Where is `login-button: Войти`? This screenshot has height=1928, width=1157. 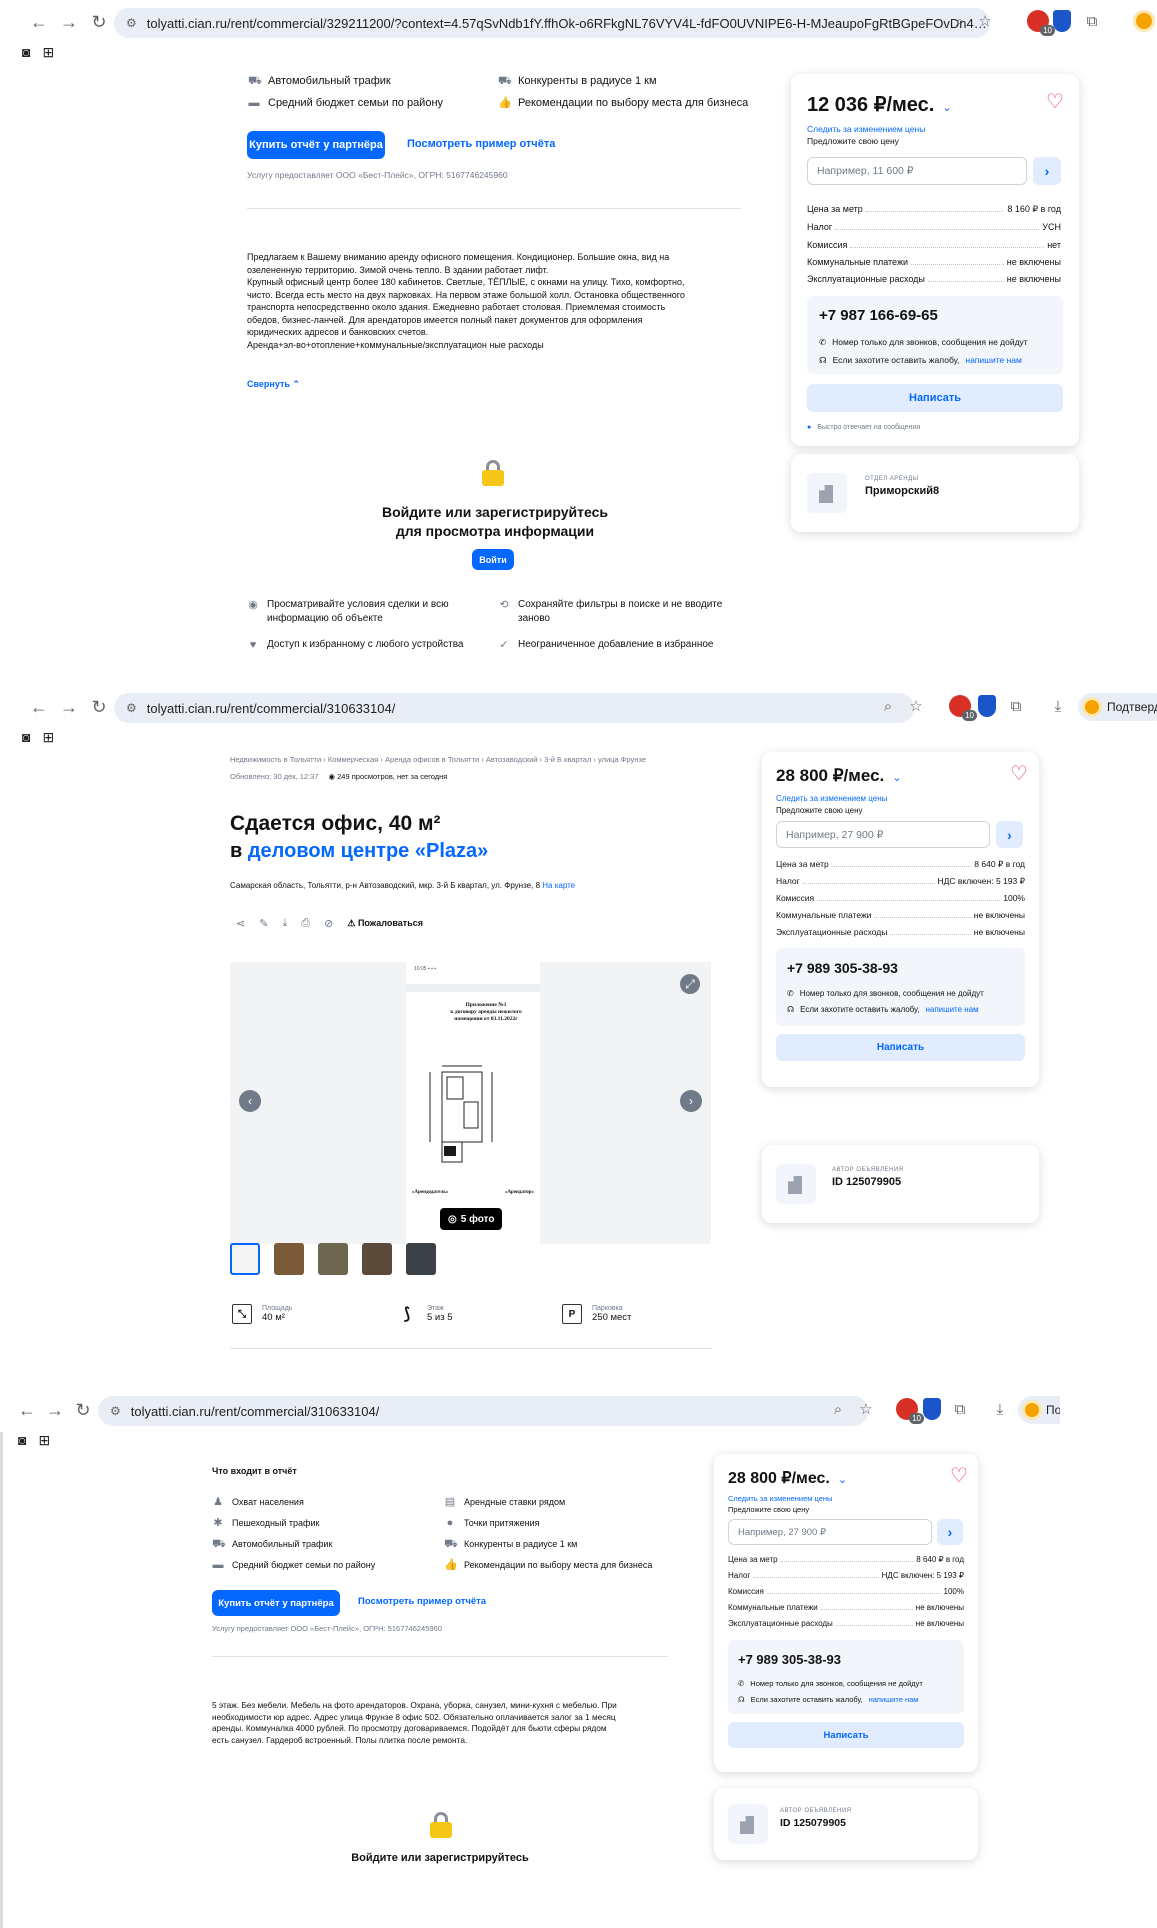
login-button: Войти is located at coordinates (493, 559).